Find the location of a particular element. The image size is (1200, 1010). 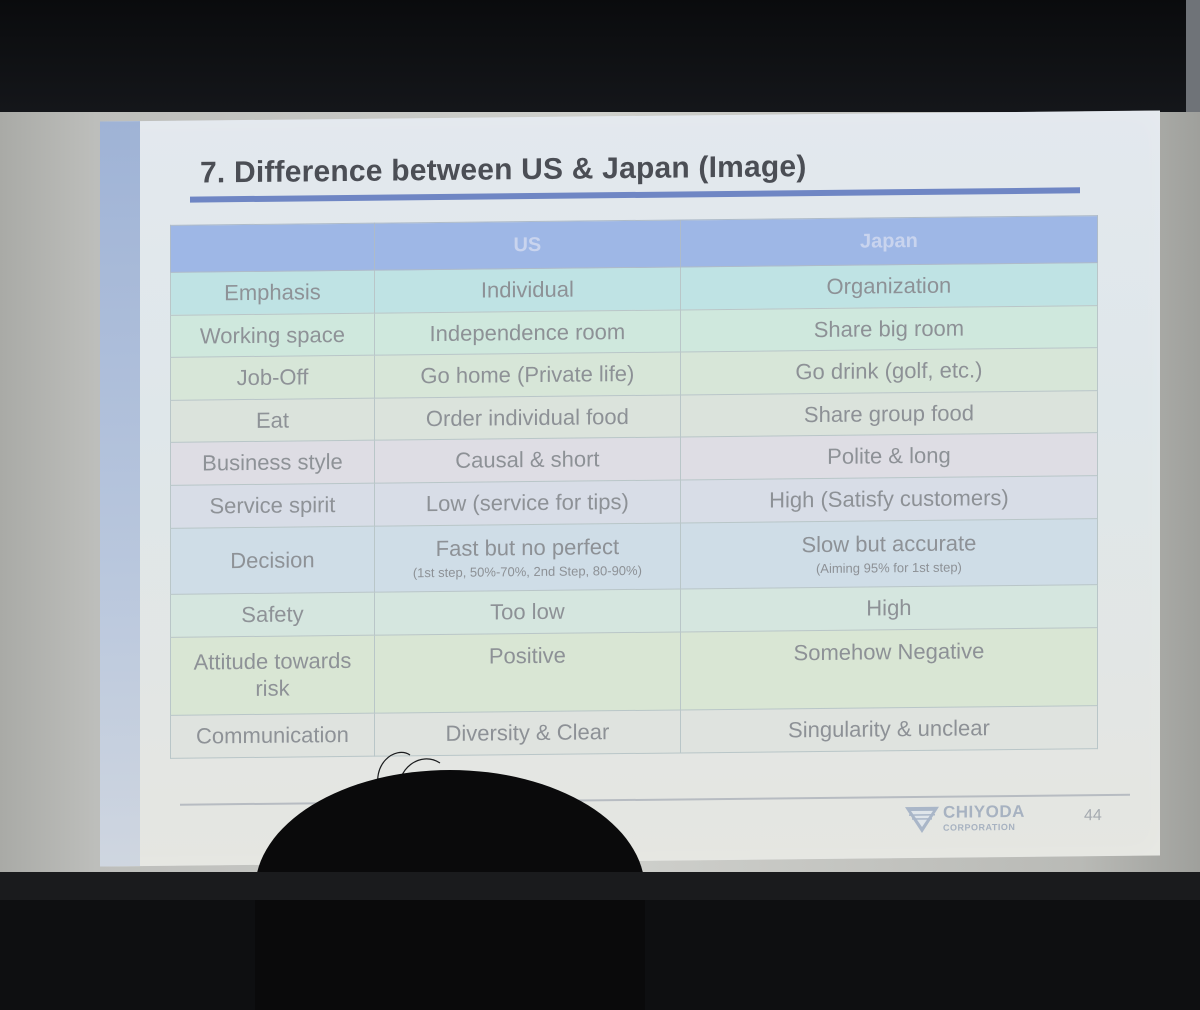

logo-mark-icon is located at coordinates (922, 820).